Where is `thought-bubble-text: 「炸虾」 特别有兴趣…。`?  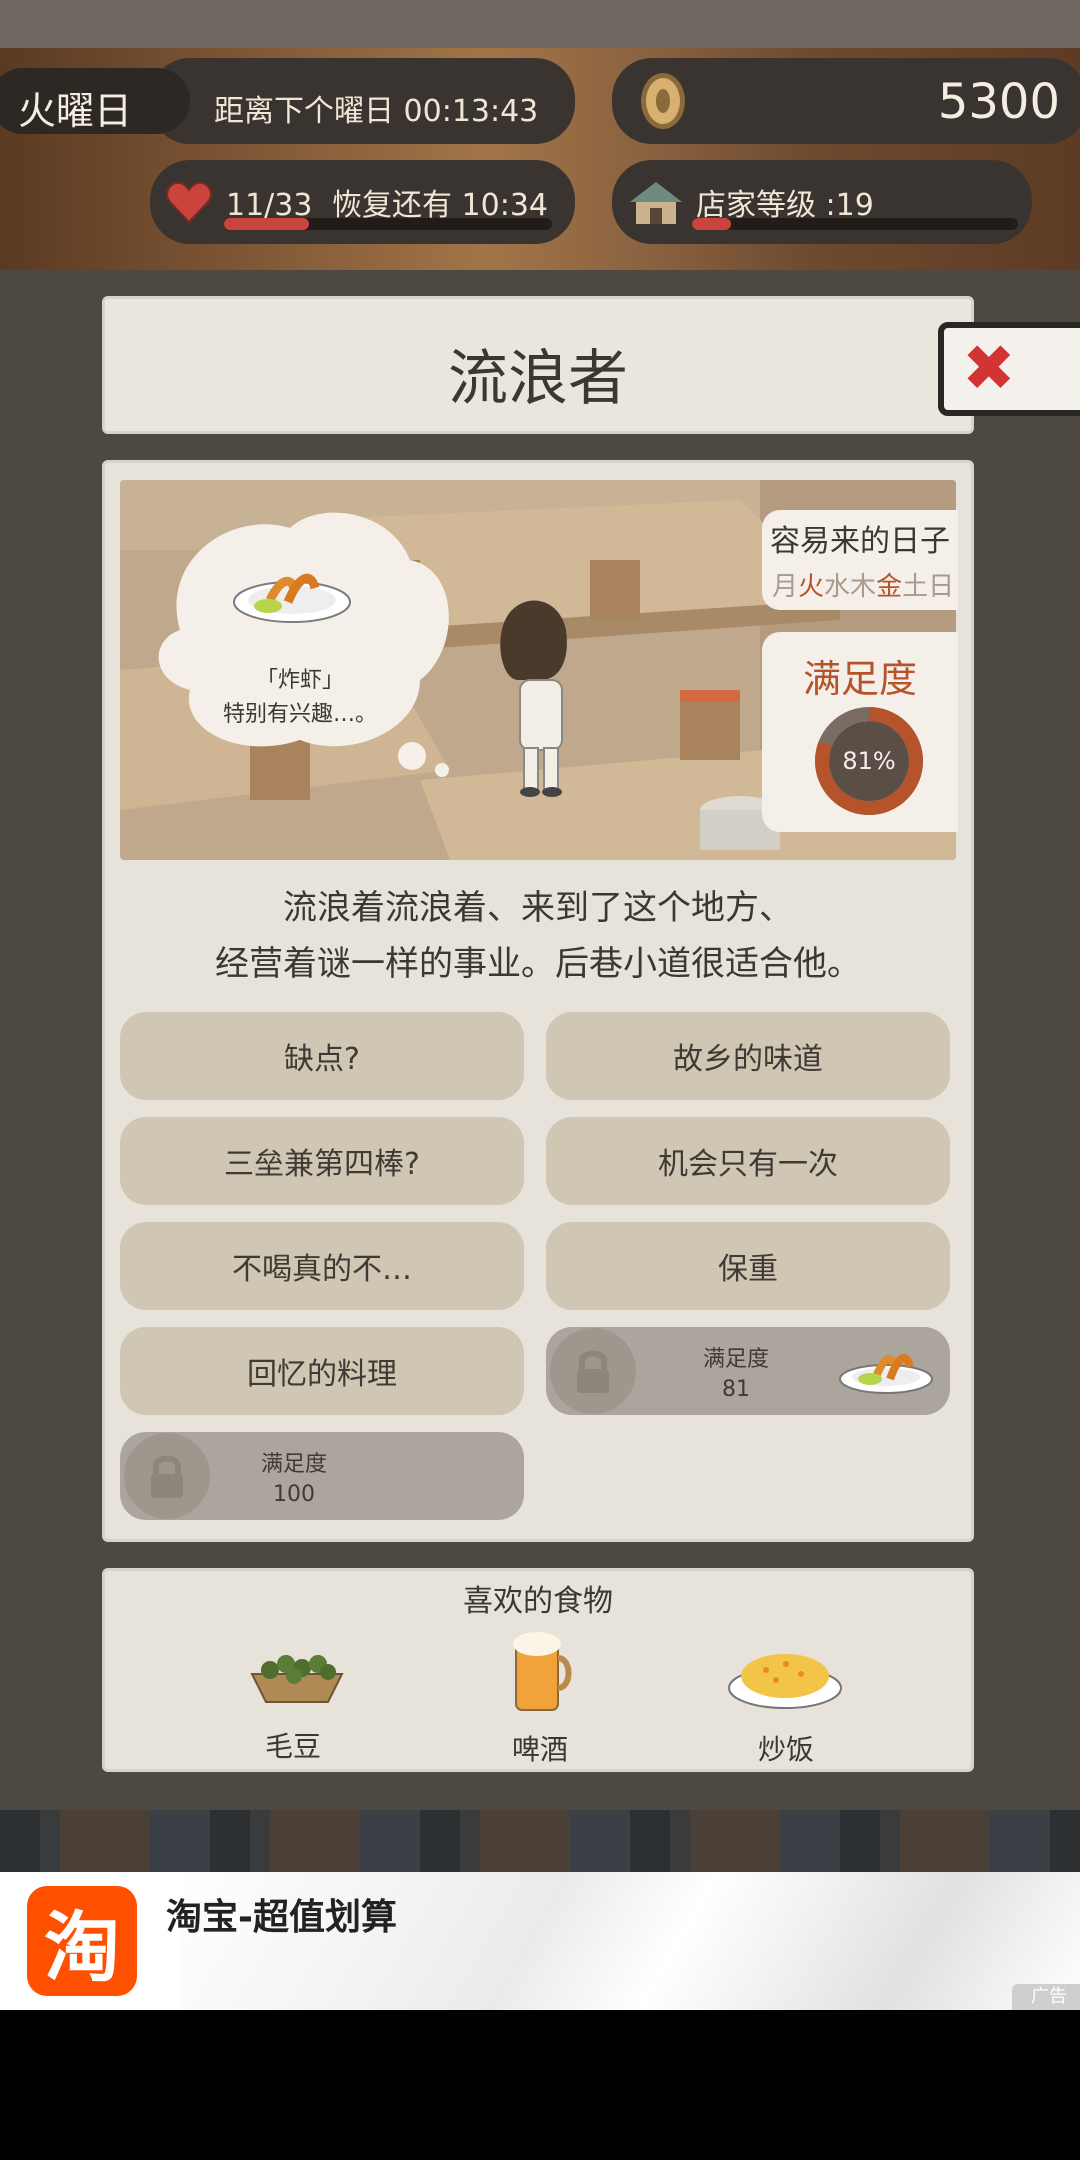
thought-bubble-text: 「炸虾」 特别有兴趣…。 is located at coordinates (300, 698).